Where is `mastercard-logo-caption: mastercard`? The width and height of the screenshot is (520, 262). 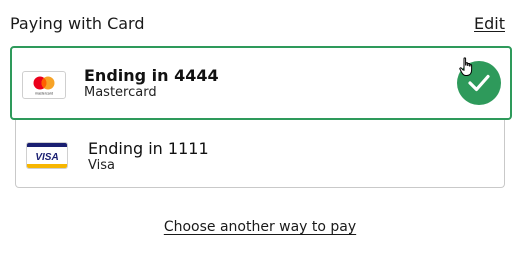
mastercard-logo-caption: mastercard is located at coordinates (44, 94).